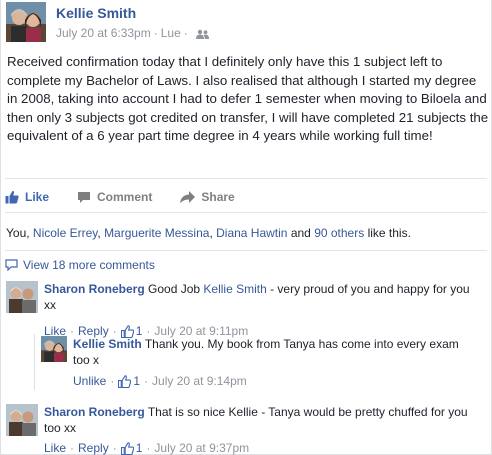  I want to click on view-more-label: View 18 more comments, so click(89, 265).